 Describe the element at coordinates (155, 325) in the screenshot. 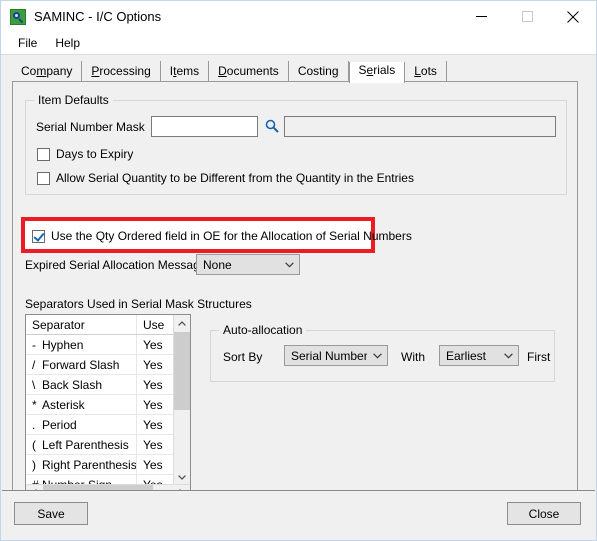

I see `column-header-use: Use` at that location.